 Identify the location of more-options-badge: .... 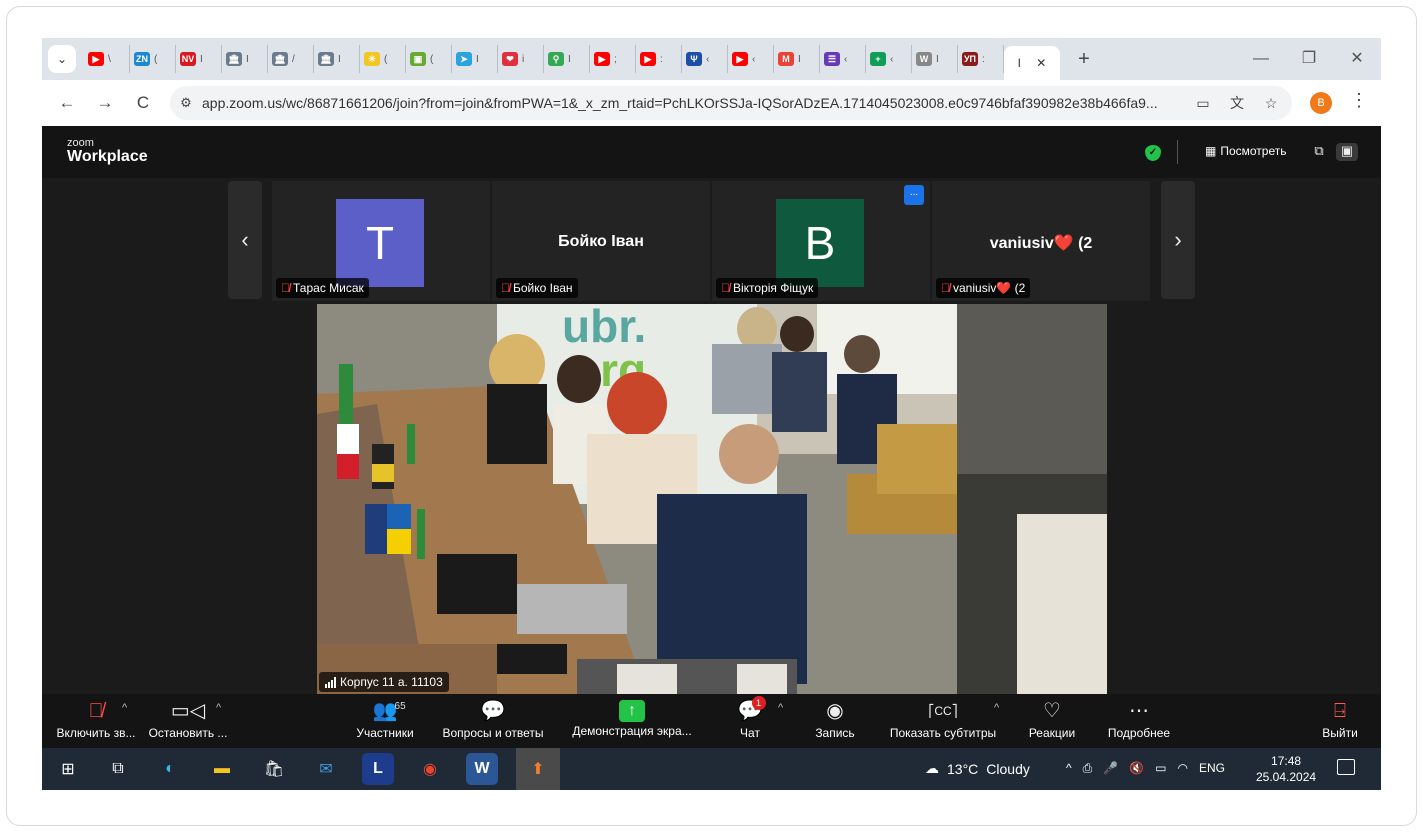
(914, 195).